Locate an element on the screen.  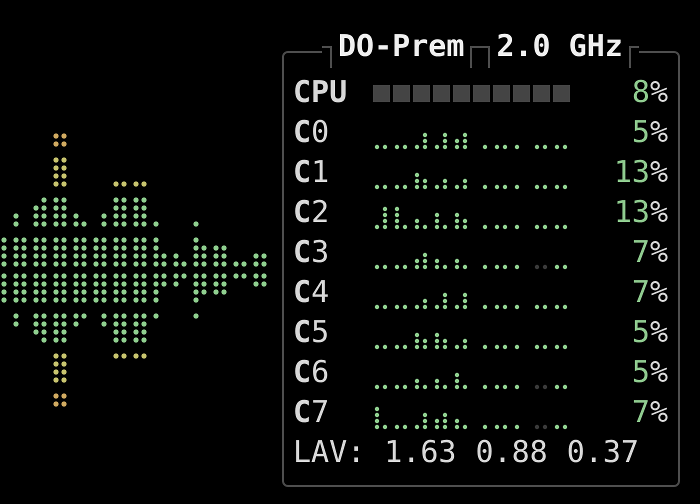
load-average-label: LAV: is located at coordinates (329, 453).